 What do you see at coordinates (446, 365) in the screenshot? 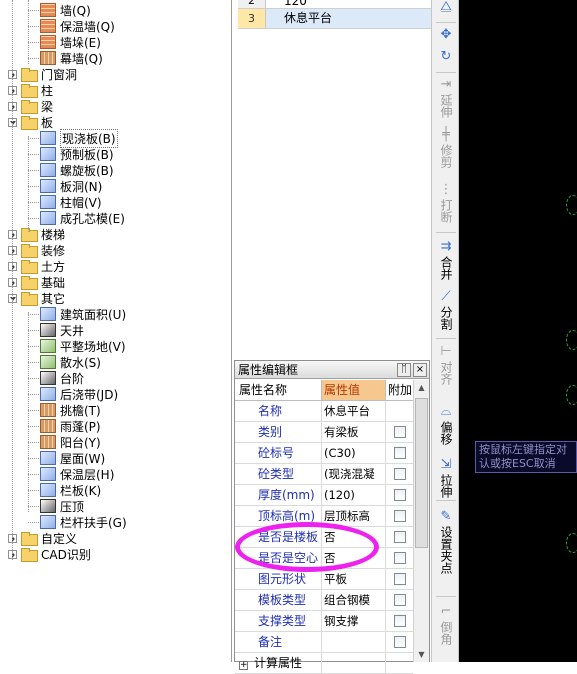
I see `align-button: ⊢ 对齐` at bounding box center [446, 365].